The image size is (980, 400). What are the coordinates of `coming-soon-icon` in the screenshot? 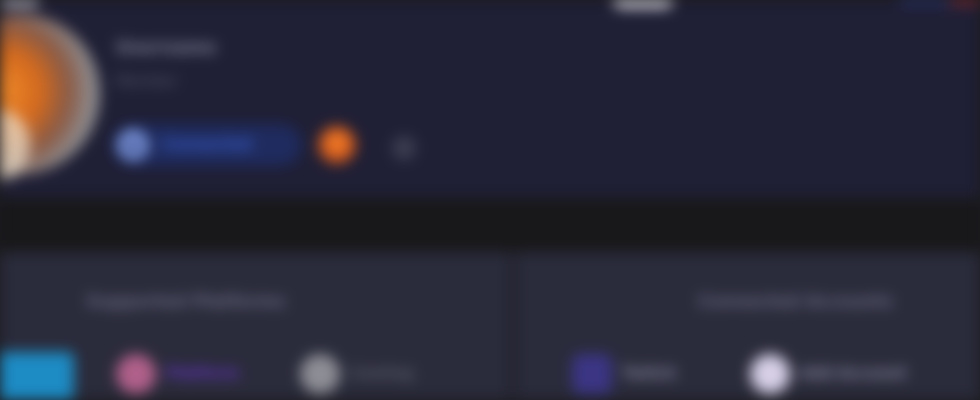 It's located at (320, 374).